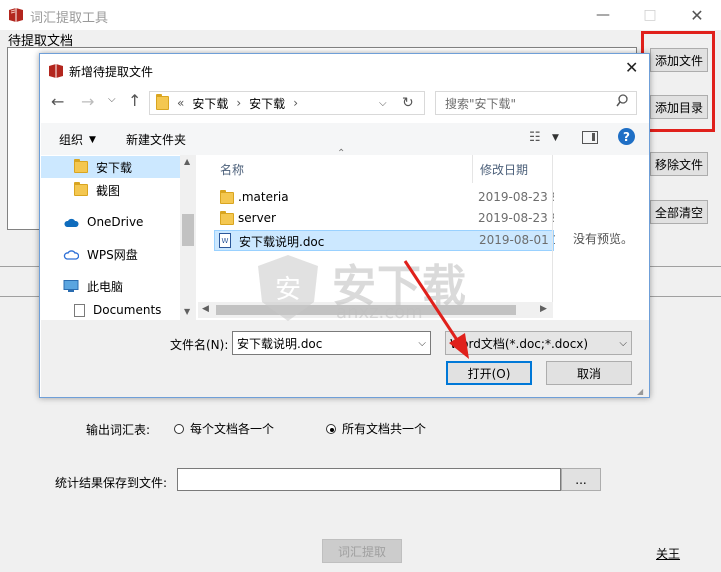 The image size is (721, 572). I want to click on back-arrow-icon: ←, so click(57, 101).